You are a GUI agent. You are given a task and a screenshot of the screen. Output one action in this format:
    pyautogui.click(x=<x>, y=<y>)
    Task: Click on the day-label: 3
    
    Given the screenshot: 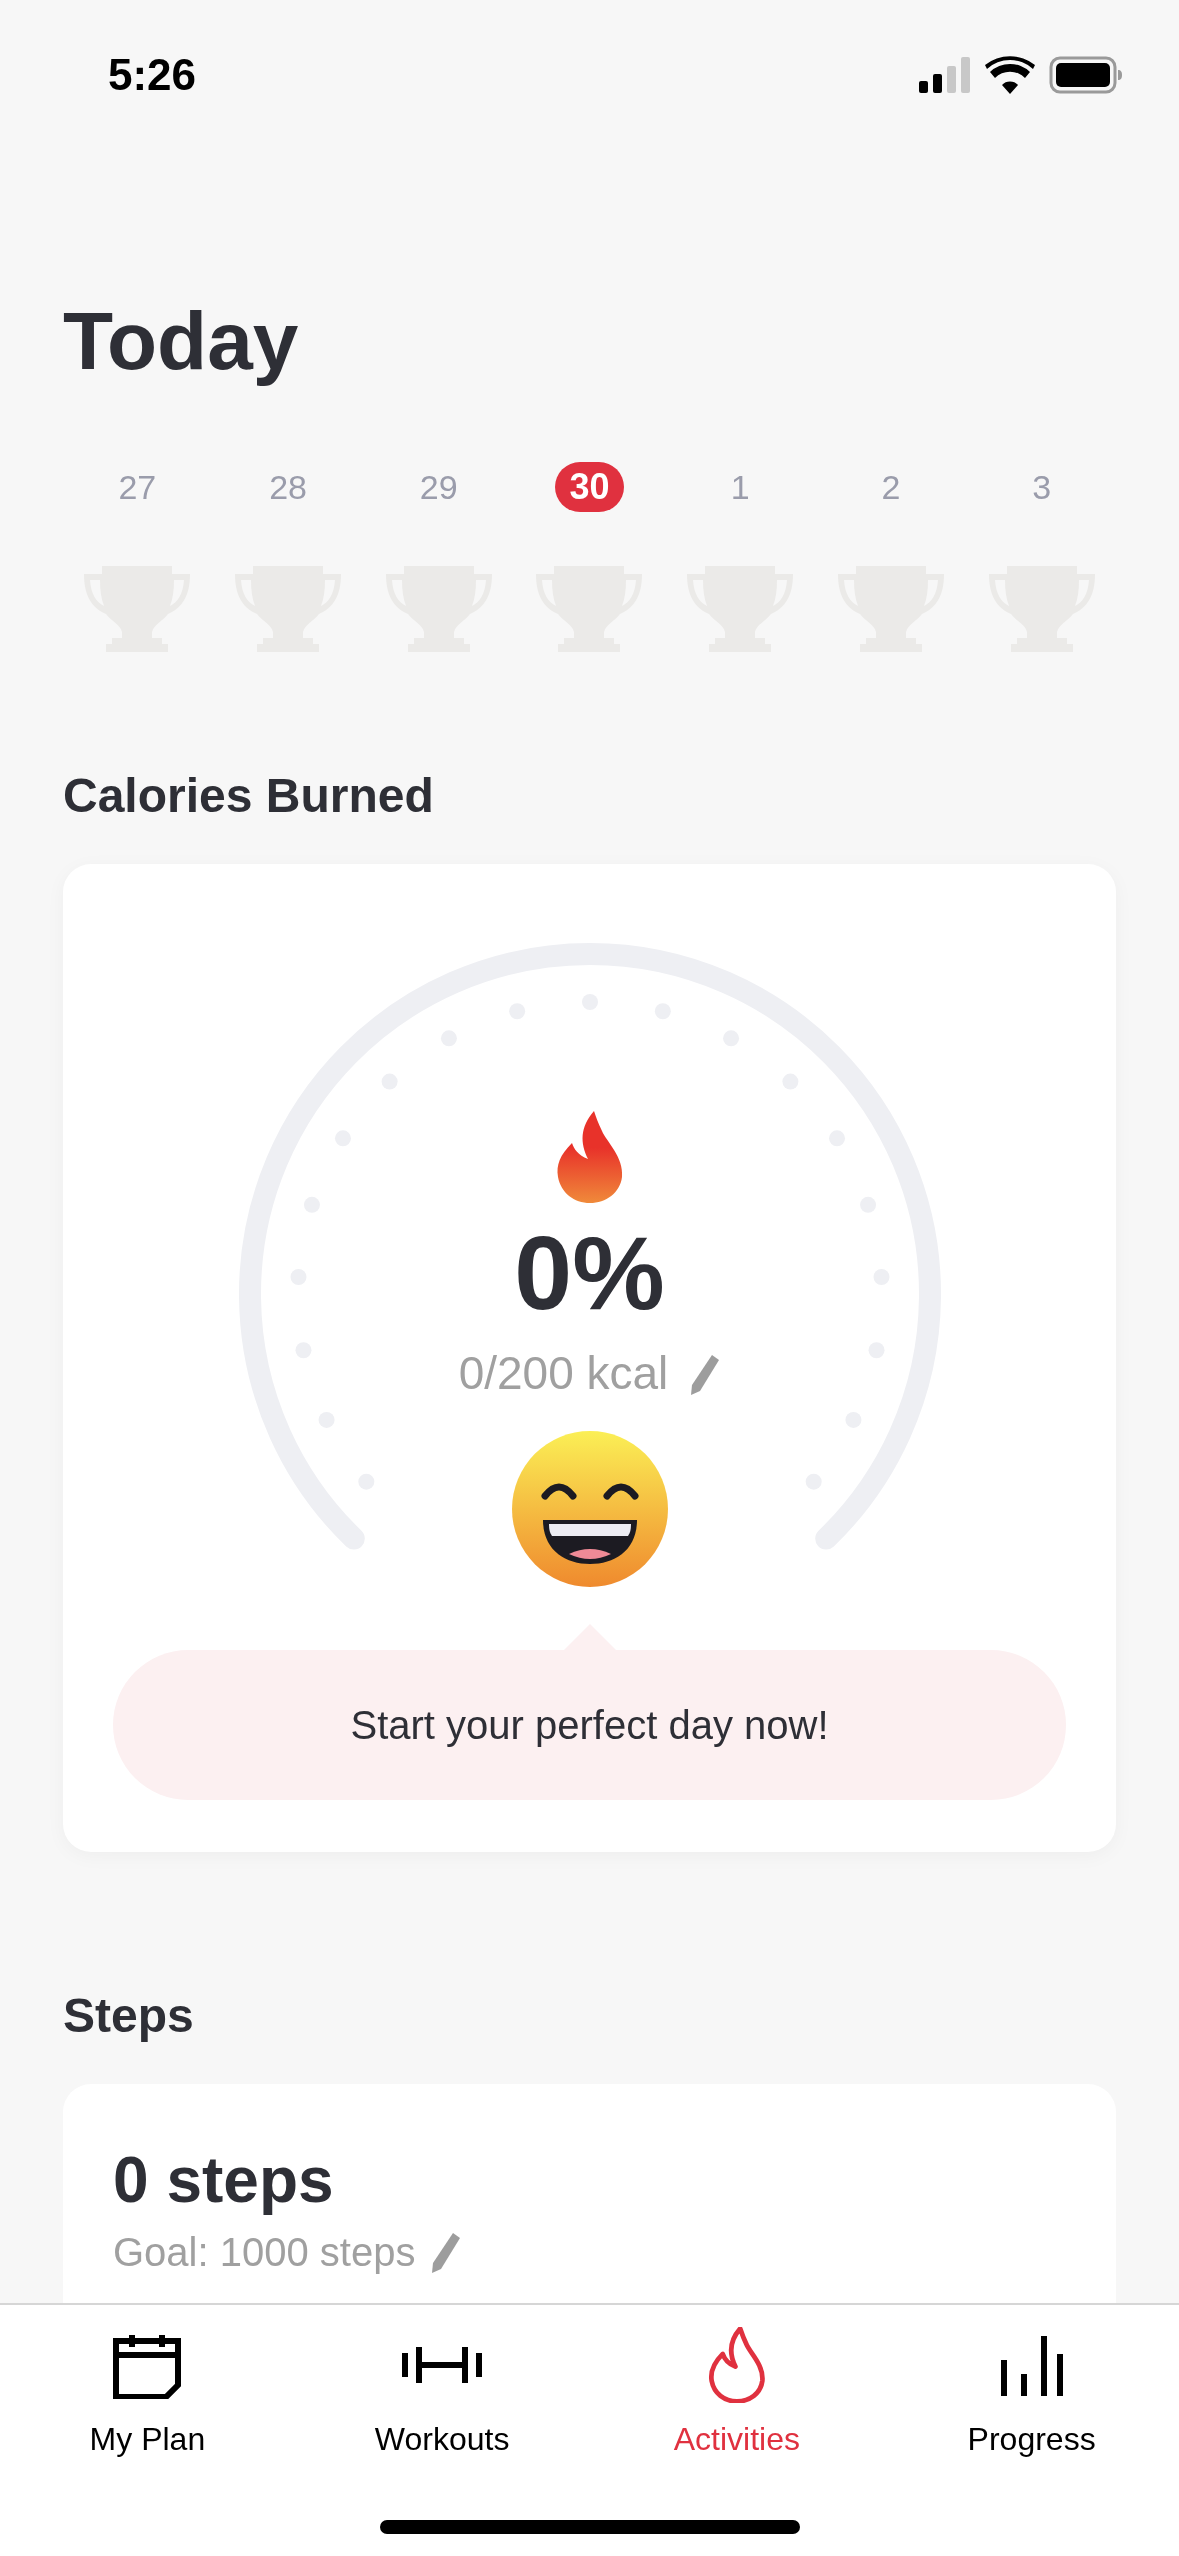 What is the action you would take?
    pyautogui.click(x=1042, y=487)
    